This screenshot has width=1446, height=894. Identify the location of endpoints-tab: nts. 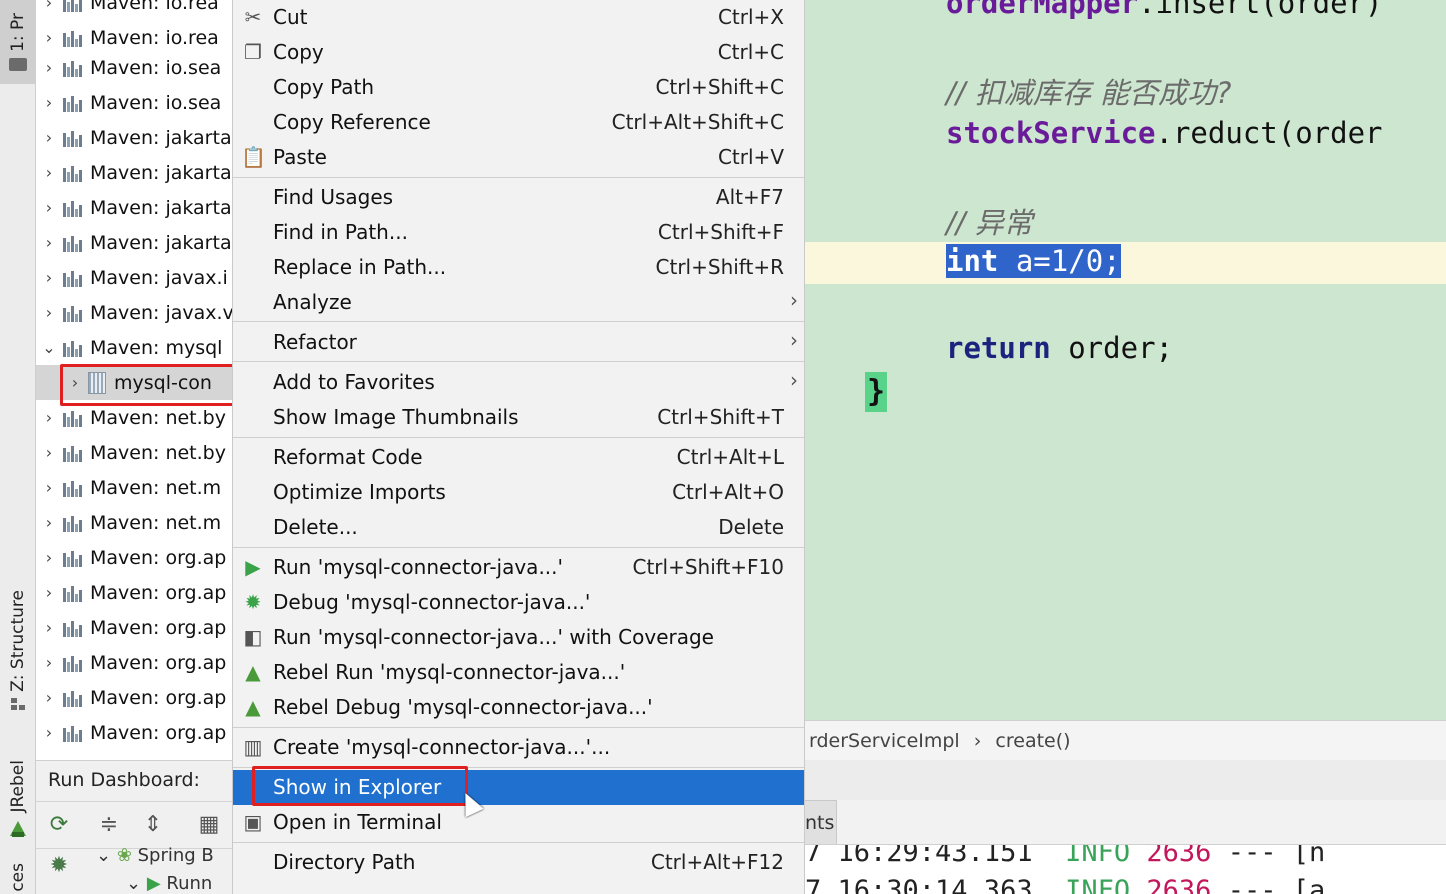
(821, 822).